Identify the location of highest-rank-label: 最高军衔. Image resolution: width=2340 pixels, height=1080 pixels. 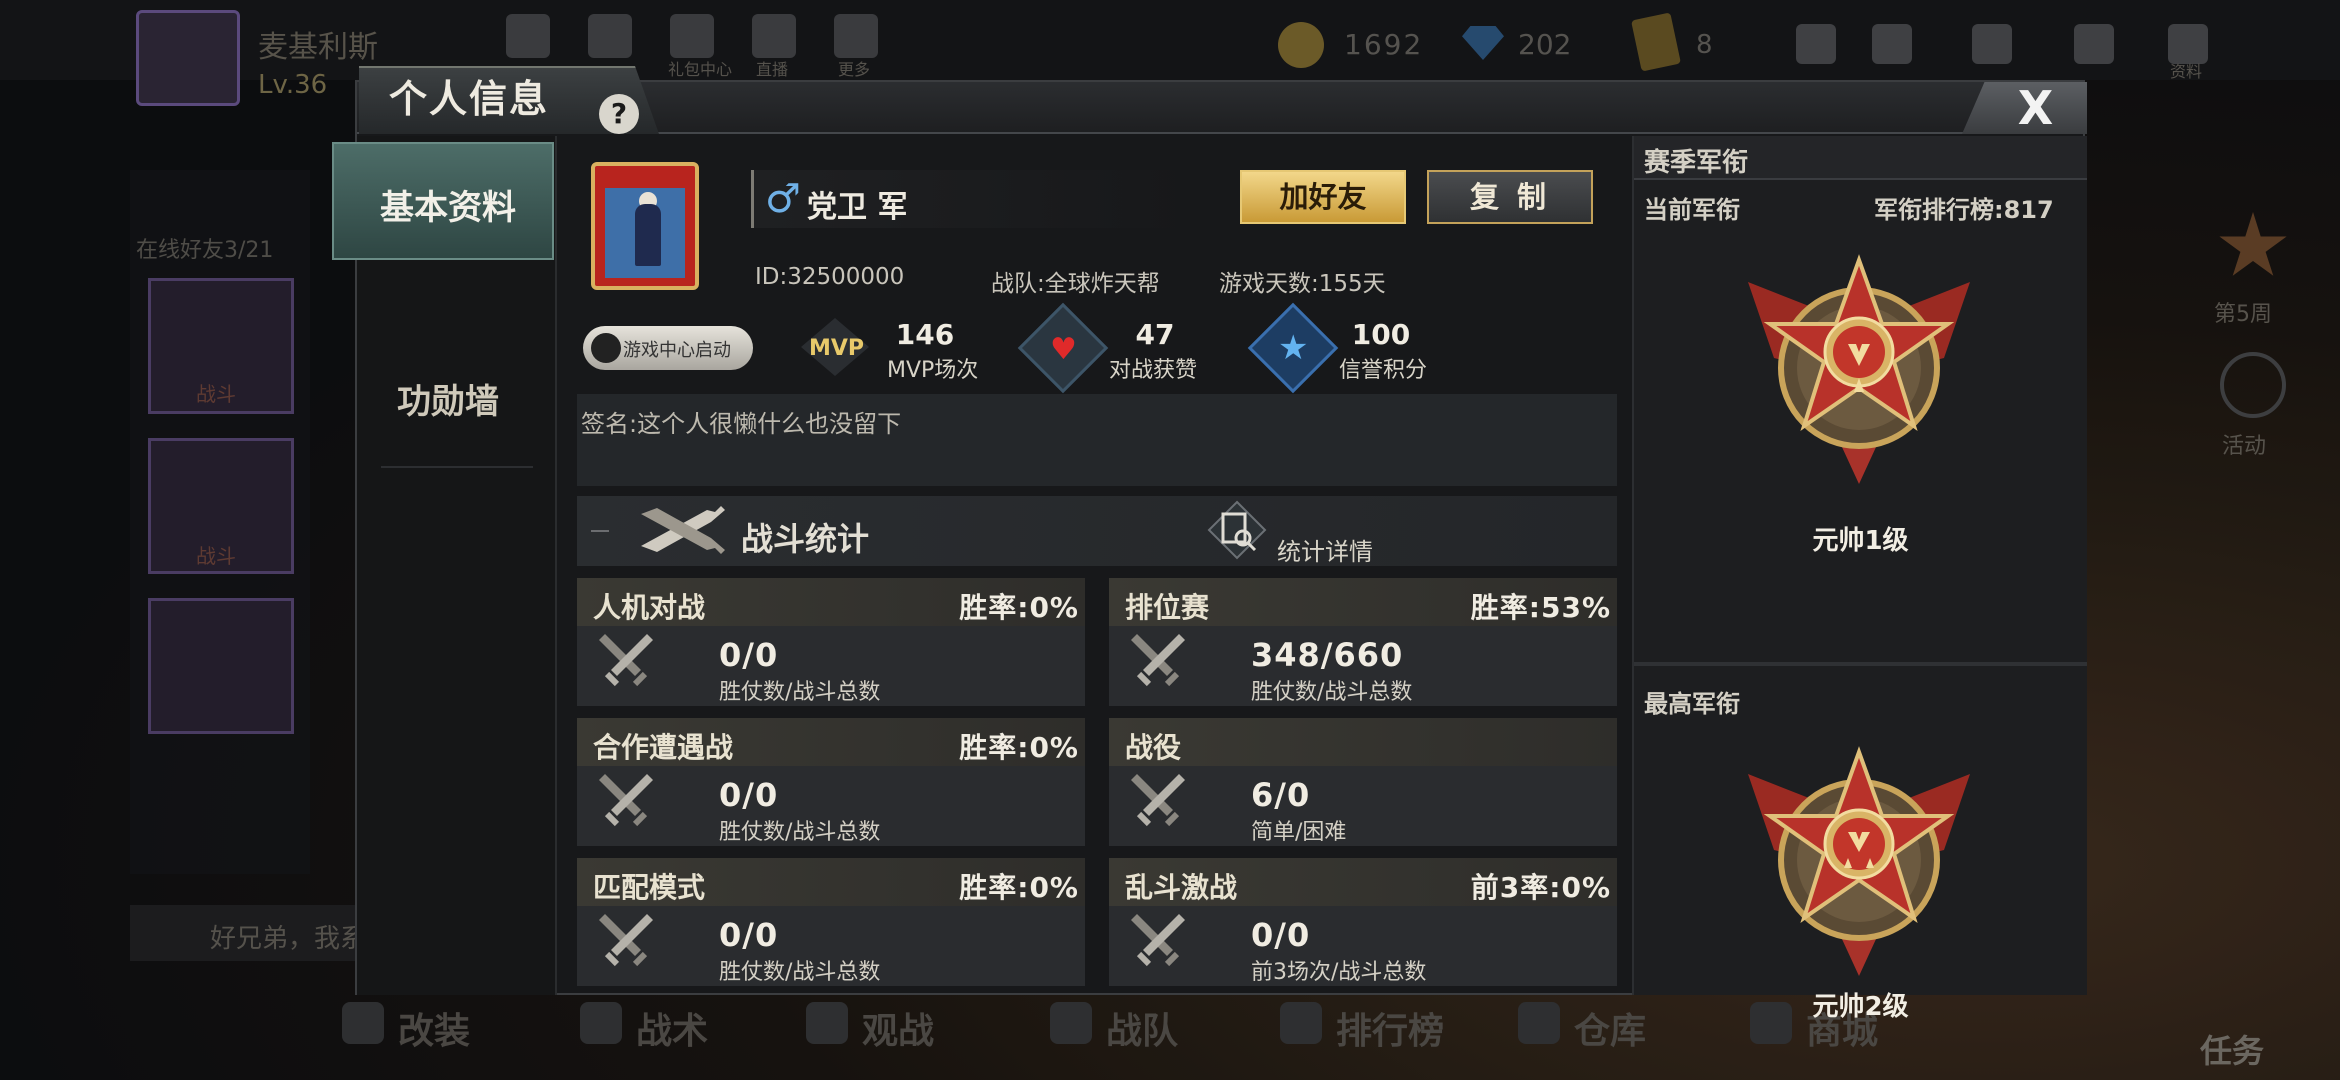
(1692, 704).